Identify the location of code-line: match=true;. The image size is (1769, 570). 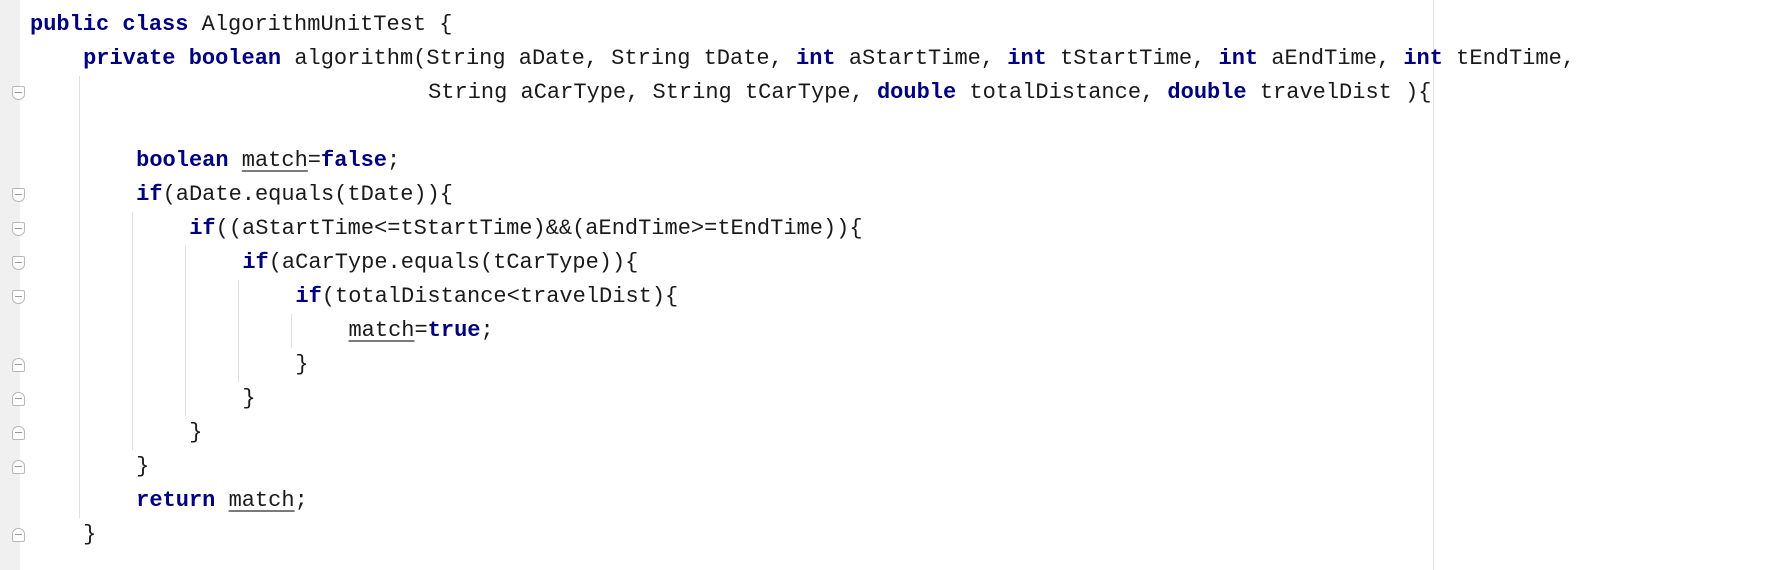
(420, 331).